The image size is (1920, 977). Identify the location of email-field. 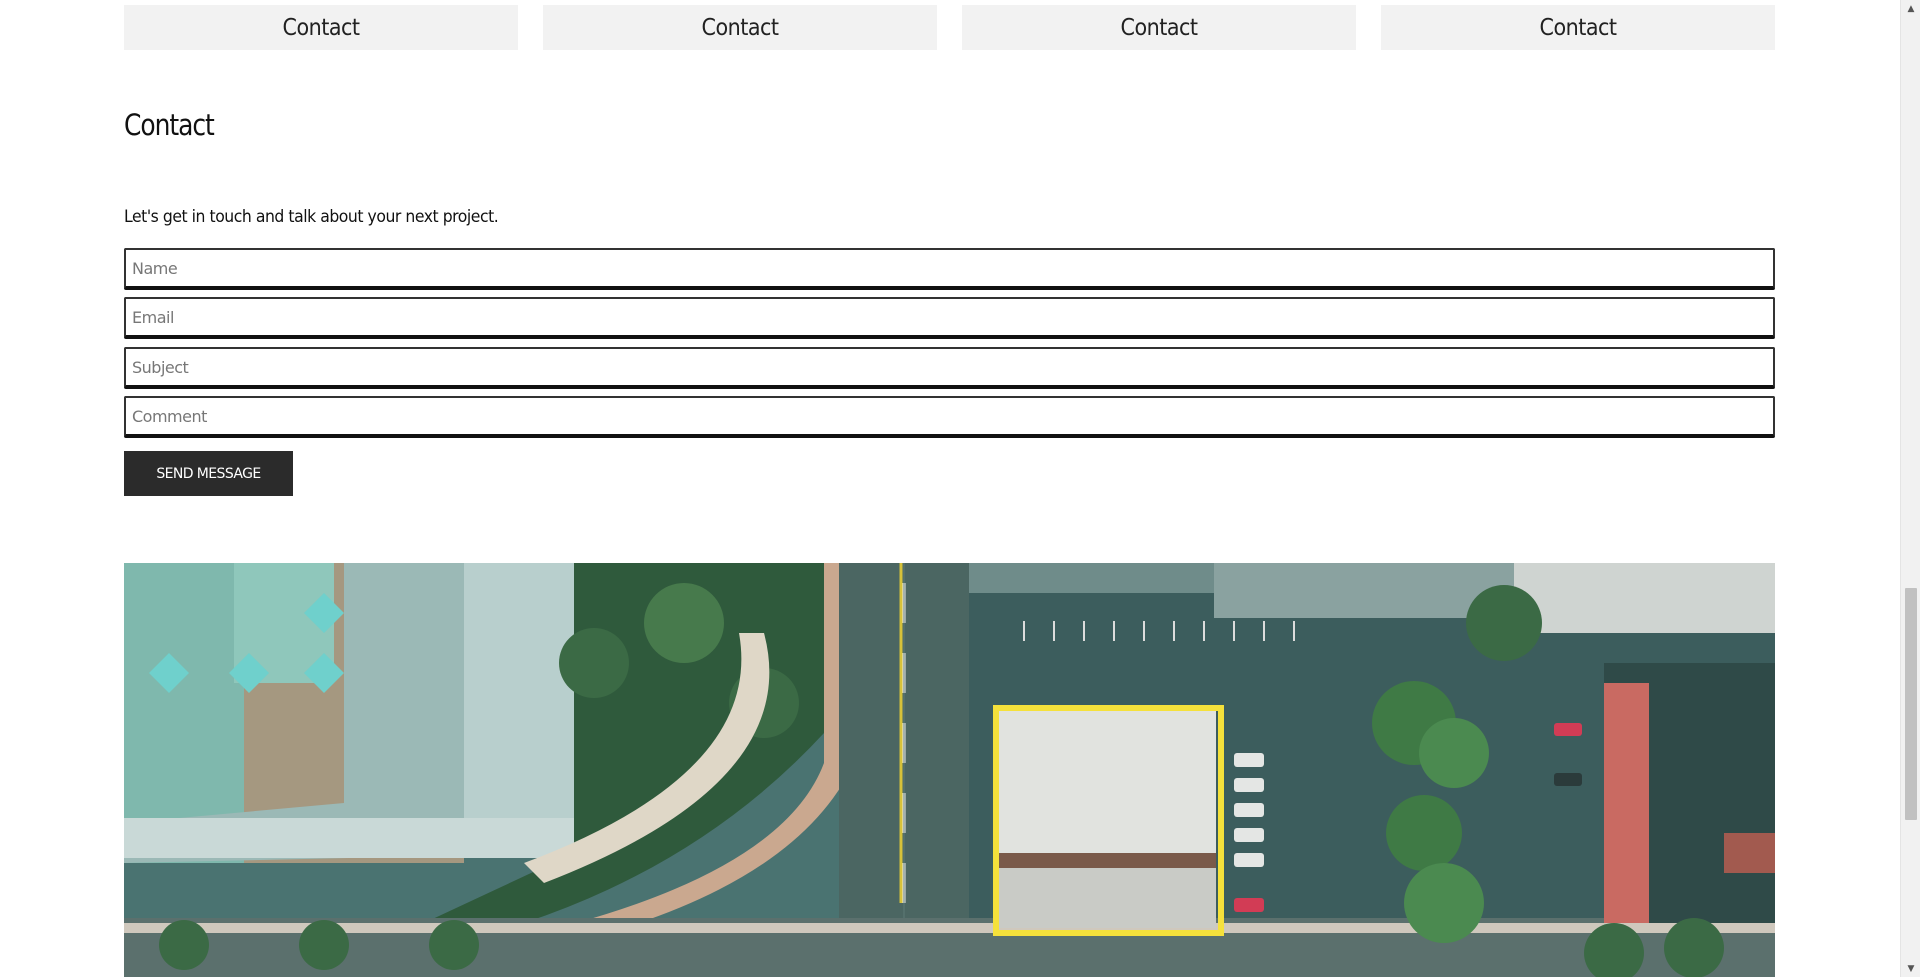
(949, 317).